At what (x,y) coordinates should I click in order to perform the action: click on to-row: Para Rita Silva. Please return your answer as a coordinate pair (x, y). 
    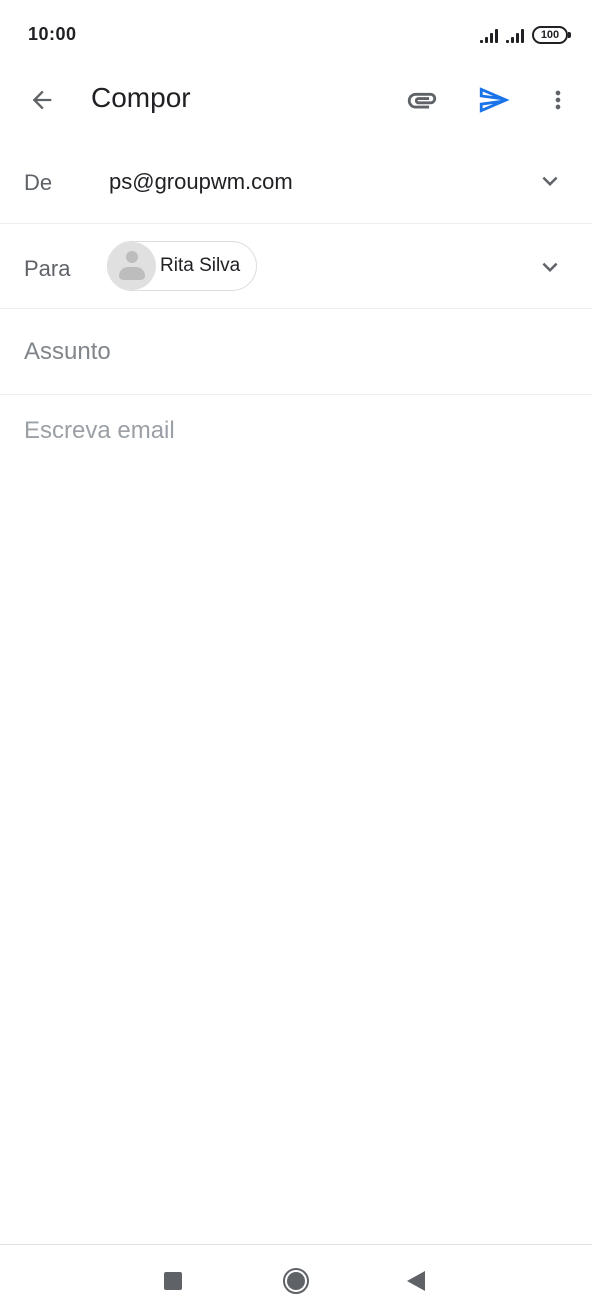
    Looking at the image, I should click on (296, 267).